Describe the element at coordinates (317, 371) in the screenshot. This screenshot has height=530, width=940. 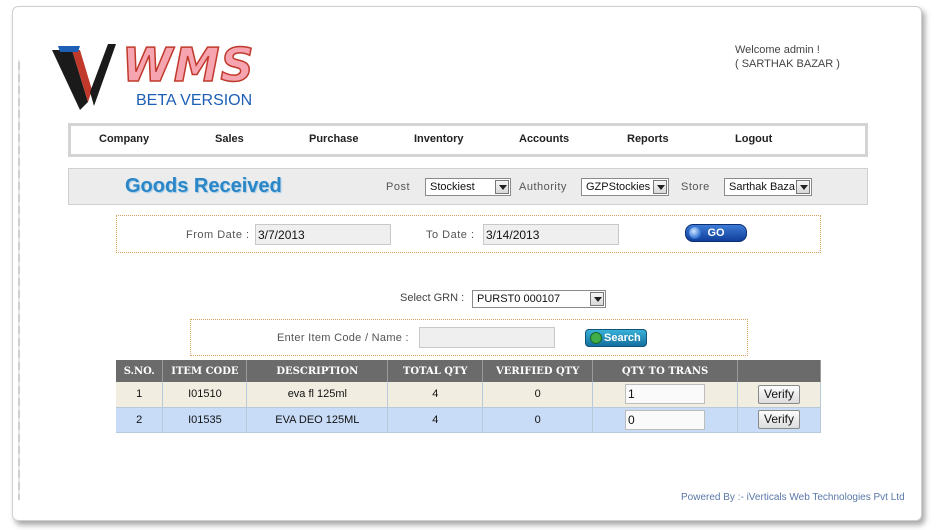
I see `col-description: DESCRIPTION` at that location.